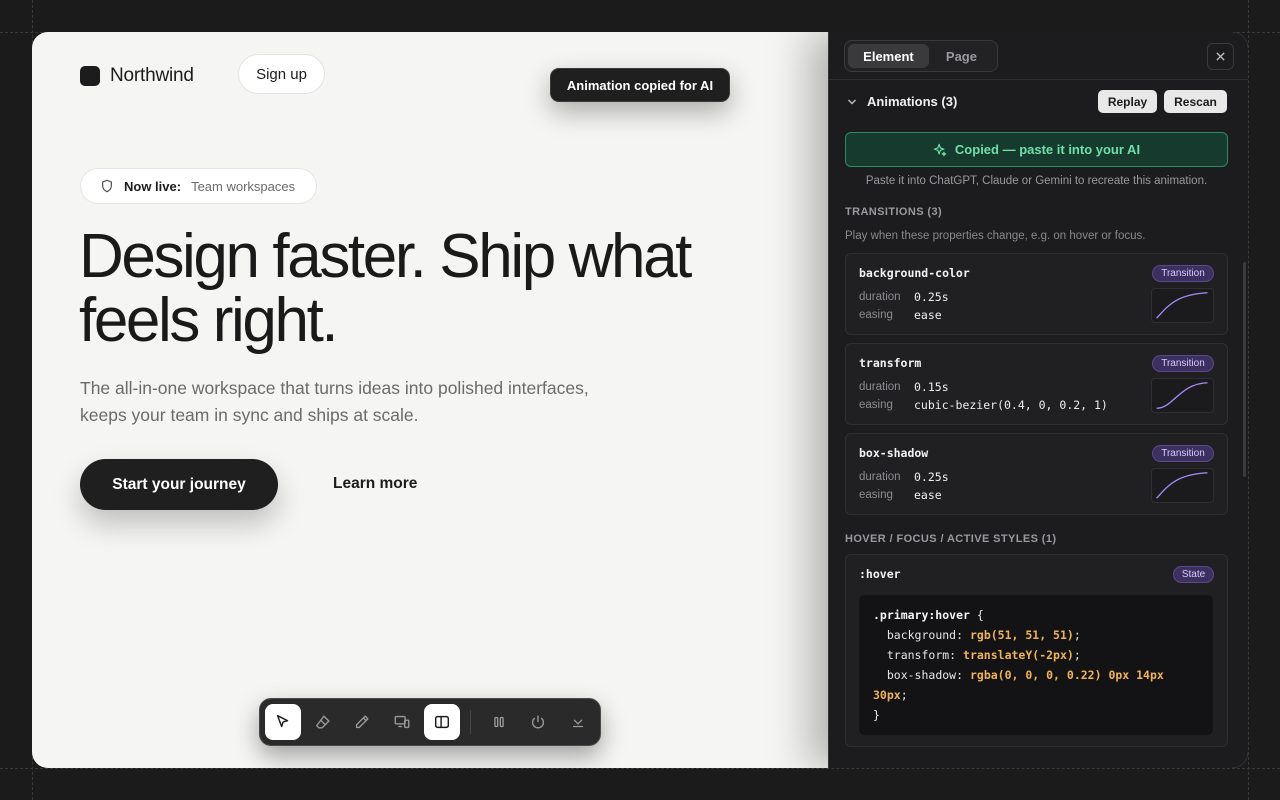  What do you see at coordinates (921, 675) in the screenshot?
I see `css-property: box-shadow` at bounding box center [921, 675].